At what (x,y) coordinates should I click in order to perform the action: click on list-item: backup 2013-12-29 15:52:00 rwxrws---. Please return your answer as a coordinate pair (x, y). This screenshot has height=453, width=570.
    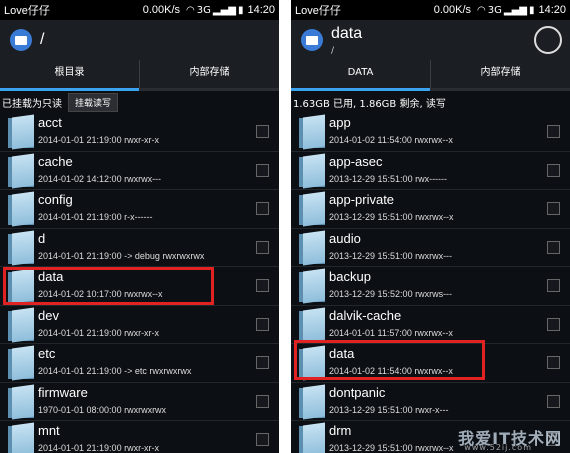
    Looking at the image, I should click on (430, 286).